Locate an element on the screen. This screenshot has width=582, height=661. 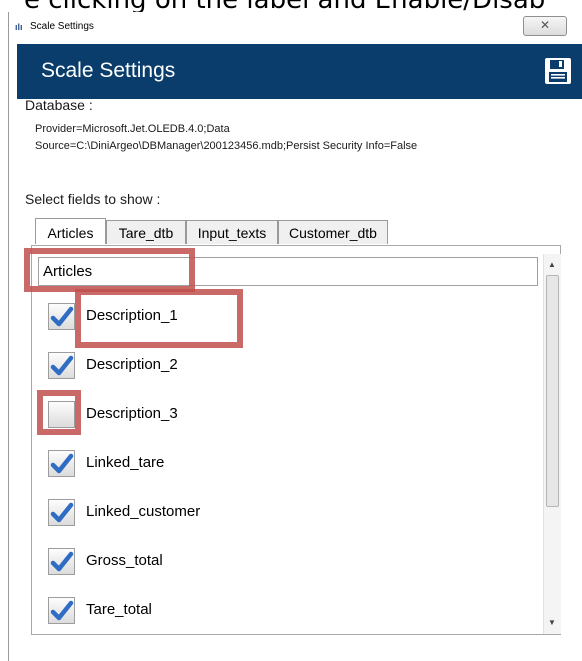
field-label: Linked_customer is located at coordinates (143, 511).